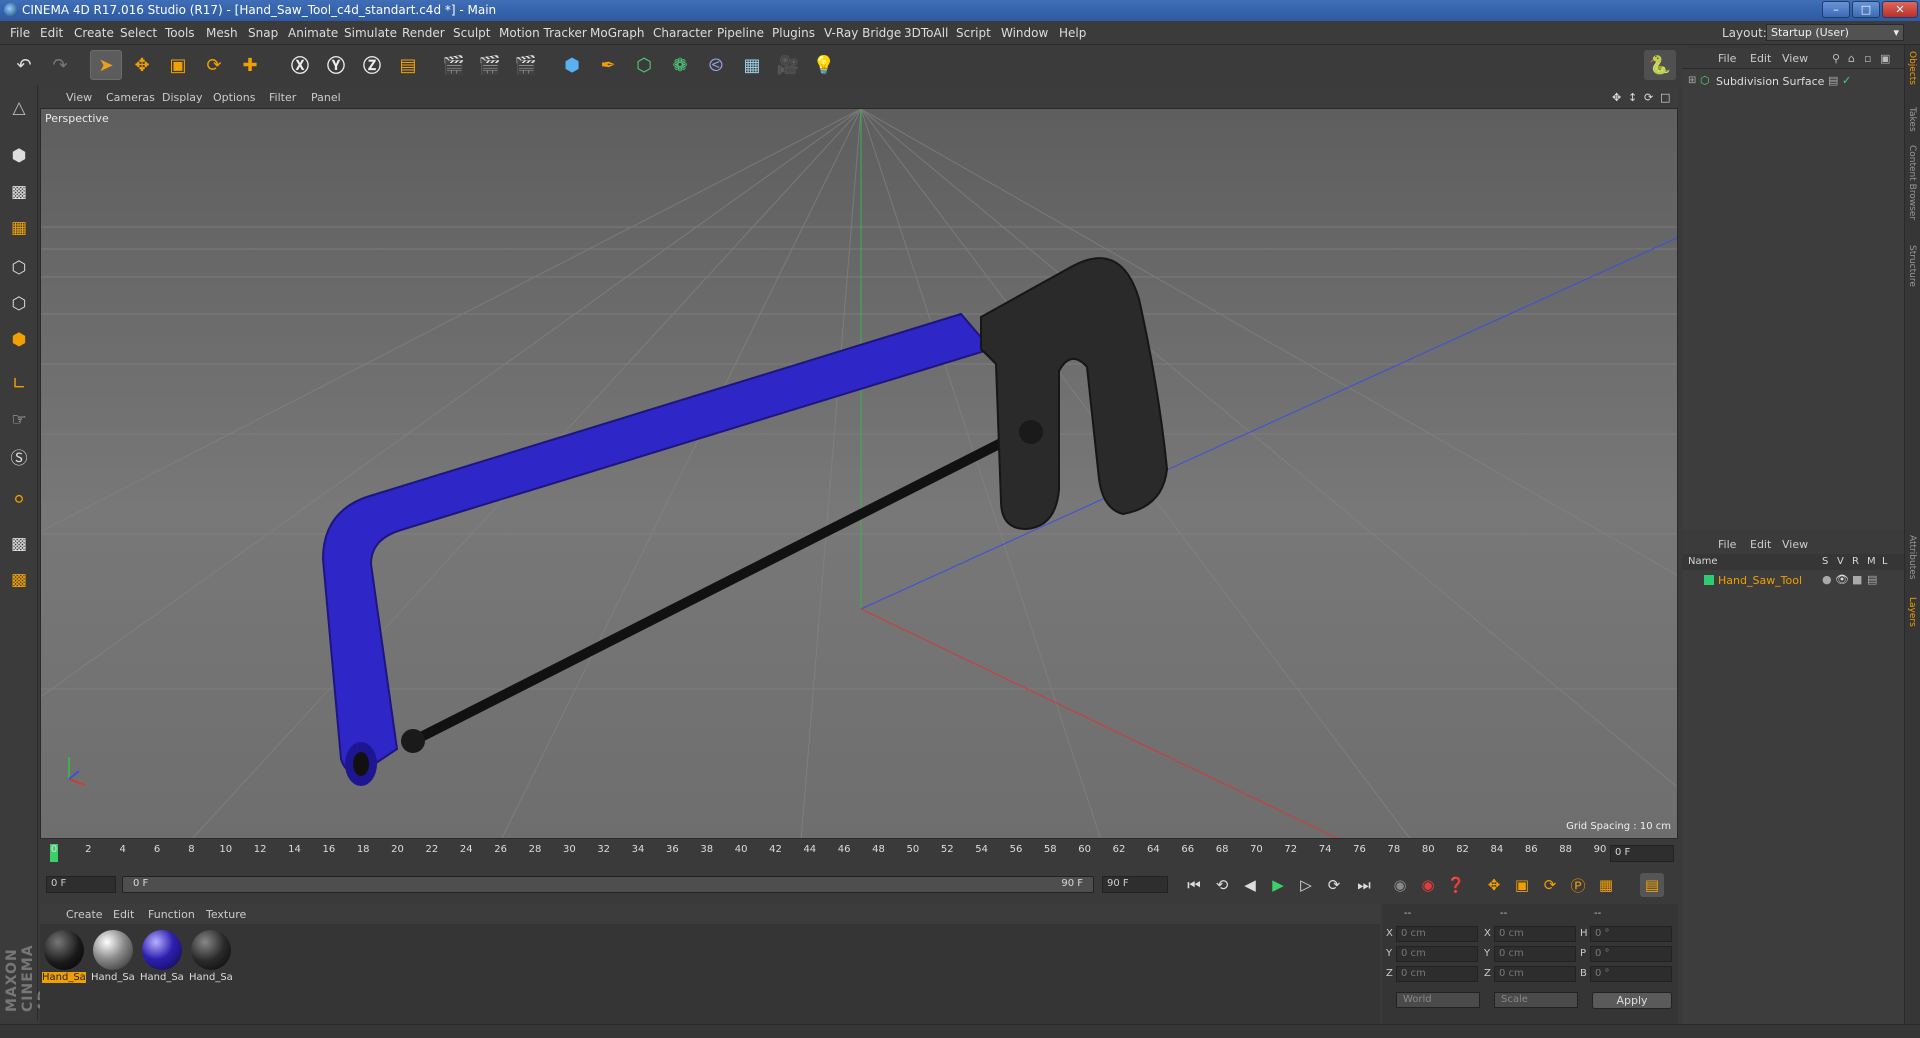  I want to click on viewport-zoom-icon: ↕, so click(1632, 97).